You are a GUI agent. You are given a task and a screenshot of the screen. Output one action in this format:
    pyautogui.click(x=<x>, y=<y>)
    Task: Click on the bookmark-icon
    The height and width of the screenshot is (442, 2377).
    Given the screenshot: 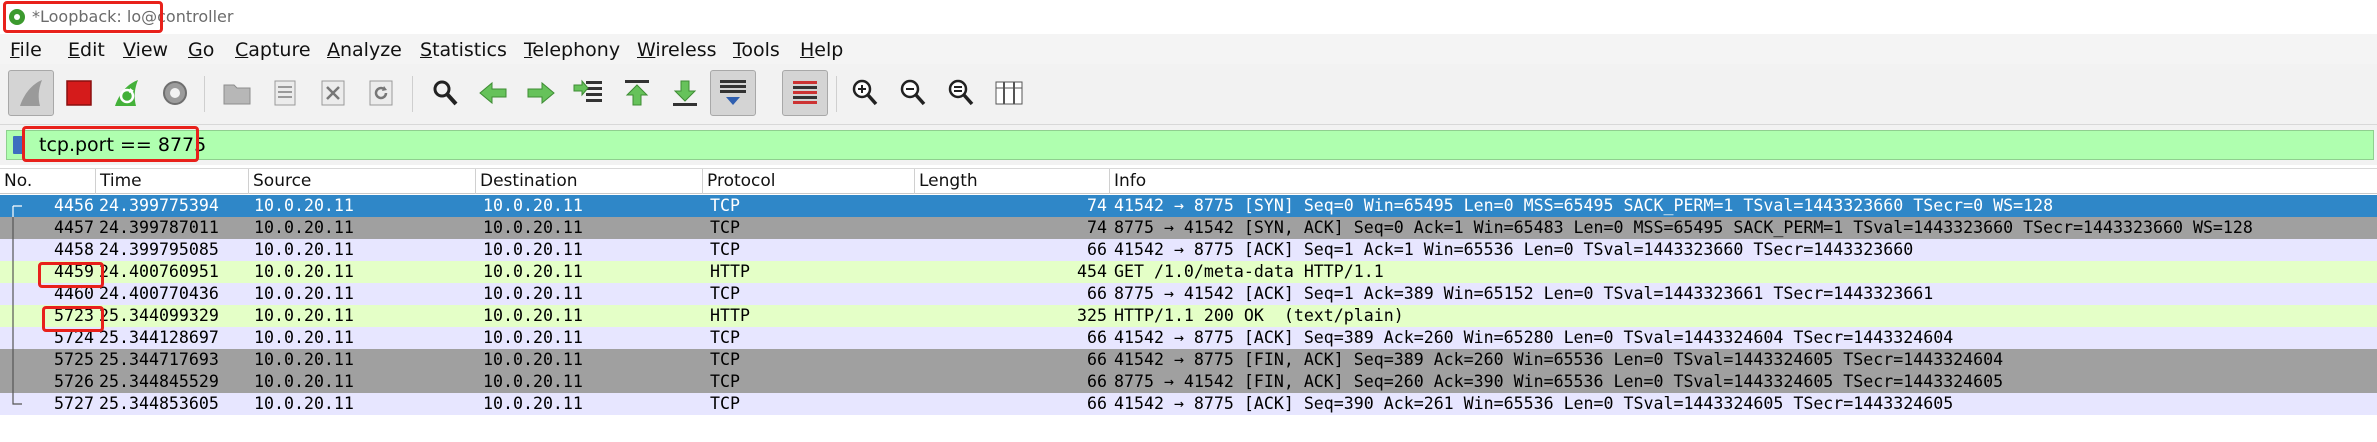 What is the action you would take?
    pyautogui.click(x=19, y=145)
    